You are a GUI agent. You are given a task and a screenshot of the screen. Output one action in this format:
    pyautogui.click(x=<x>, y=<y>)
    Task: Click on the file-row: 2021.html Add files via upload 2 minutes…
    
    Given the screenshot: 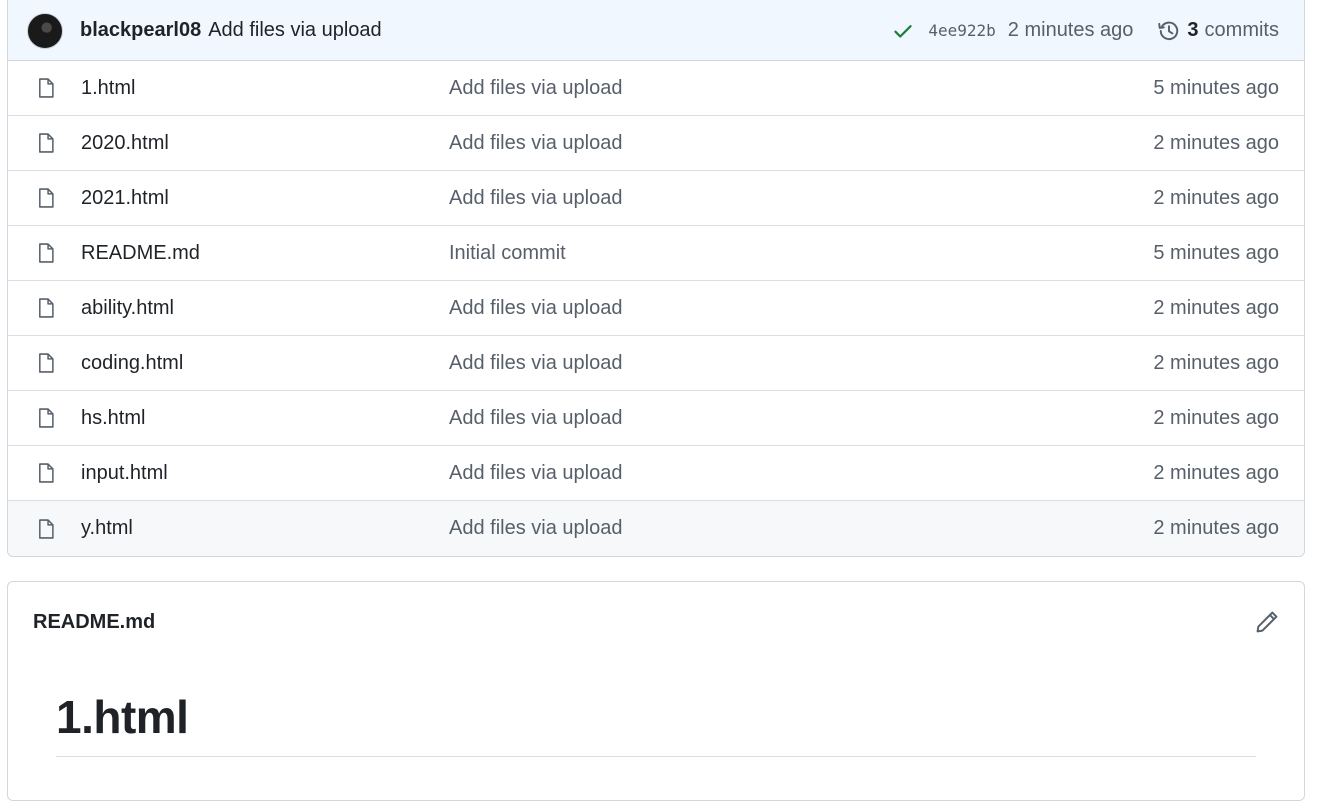 What is the action you would take?
    pyautogui.click(x=656, y=198)
    